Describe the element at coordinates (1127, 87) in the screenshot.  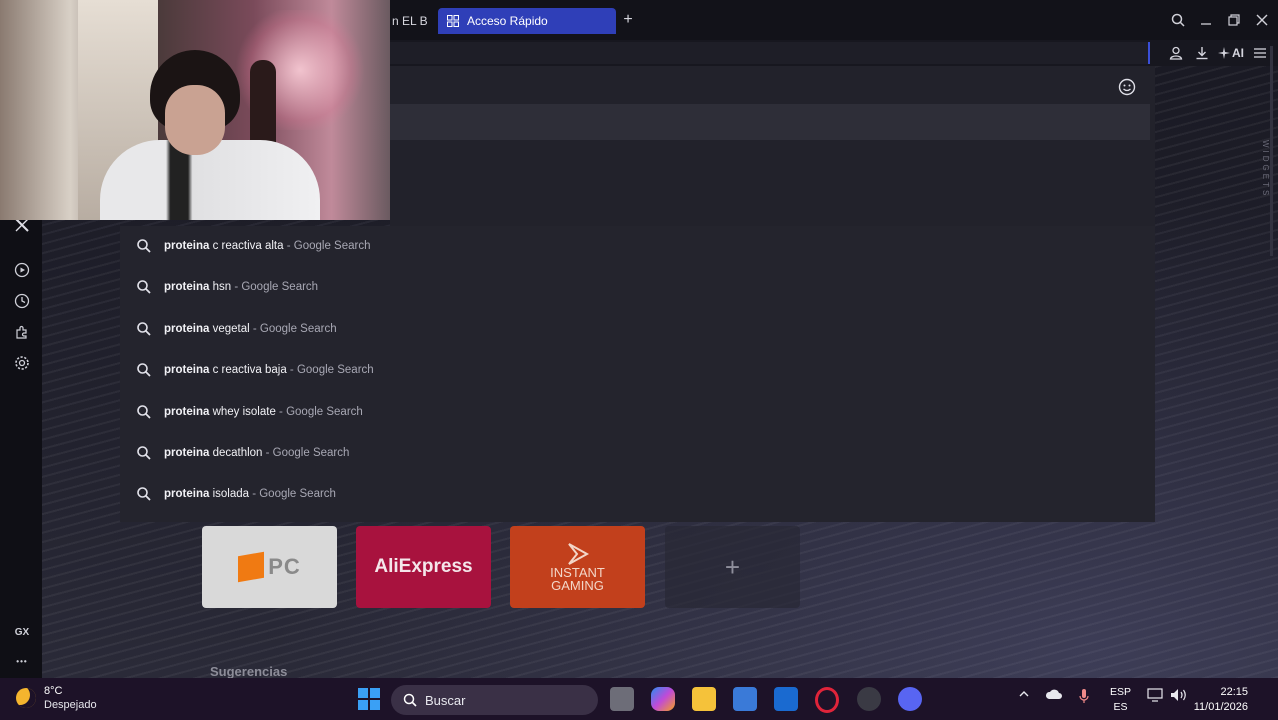
I see `emoji-icon` at that location.